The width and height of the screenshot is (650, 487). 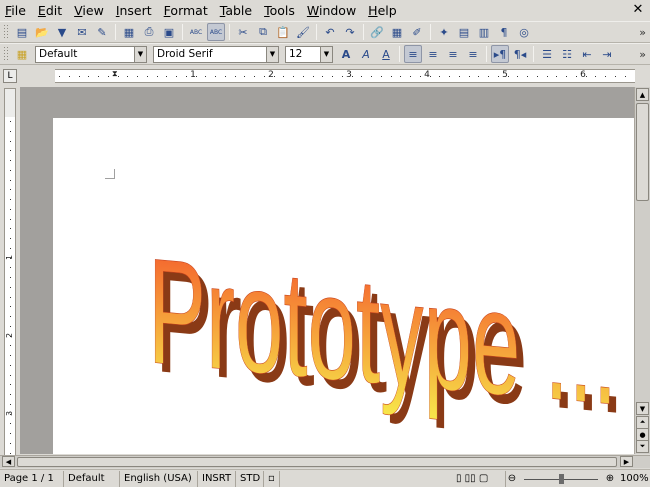 What do you see at coordinates (10, 76) in the screenshot?
I see `tab-stop-type-icon: L` at bounding box center [10, 76].